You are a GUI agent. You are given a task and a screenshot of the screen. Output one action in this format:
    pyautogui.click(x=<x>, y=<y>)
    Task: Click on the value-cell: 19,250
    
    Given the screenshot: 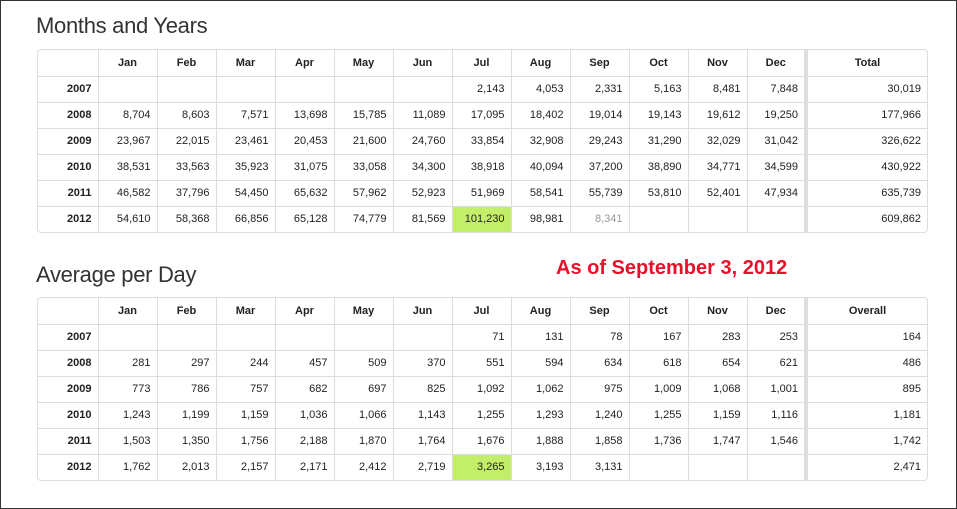 What is the action you would take?
    pyautogui.click(x=776, y=114)
    